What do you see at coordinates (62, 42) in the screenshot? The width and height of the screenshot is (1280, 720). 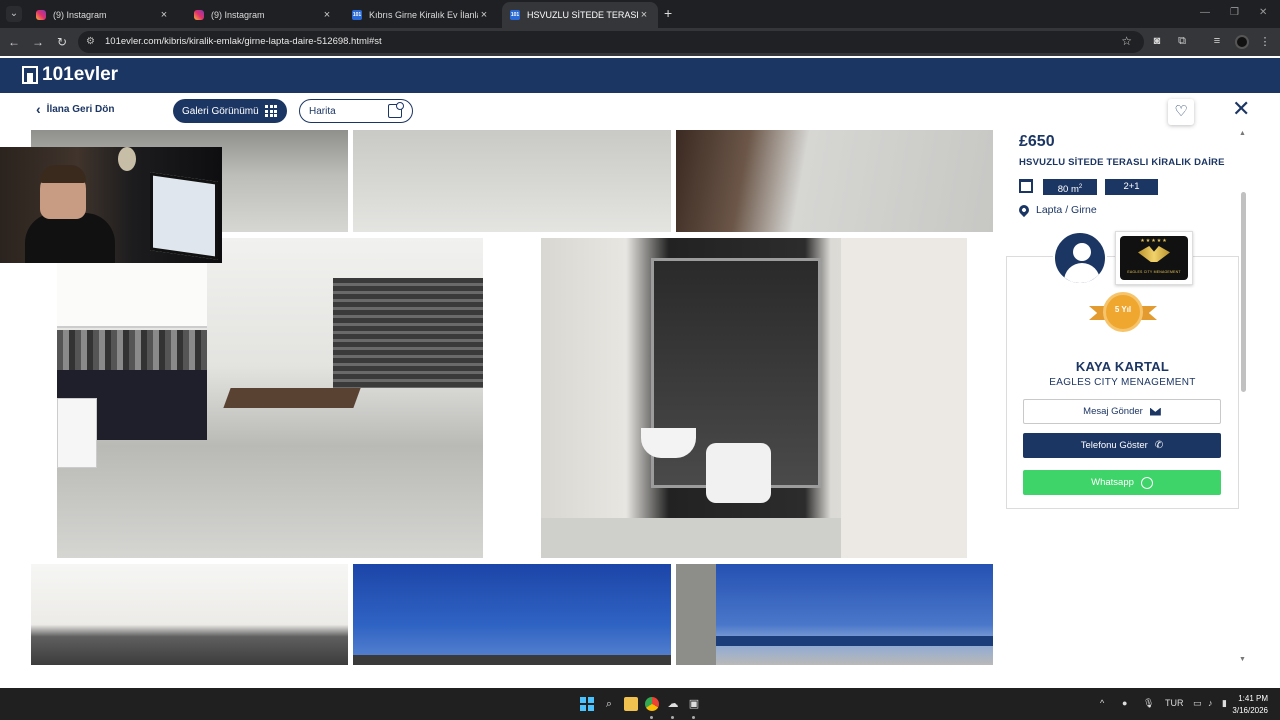 I see `reload-icon: ↻` at bounding box center [62, 42].